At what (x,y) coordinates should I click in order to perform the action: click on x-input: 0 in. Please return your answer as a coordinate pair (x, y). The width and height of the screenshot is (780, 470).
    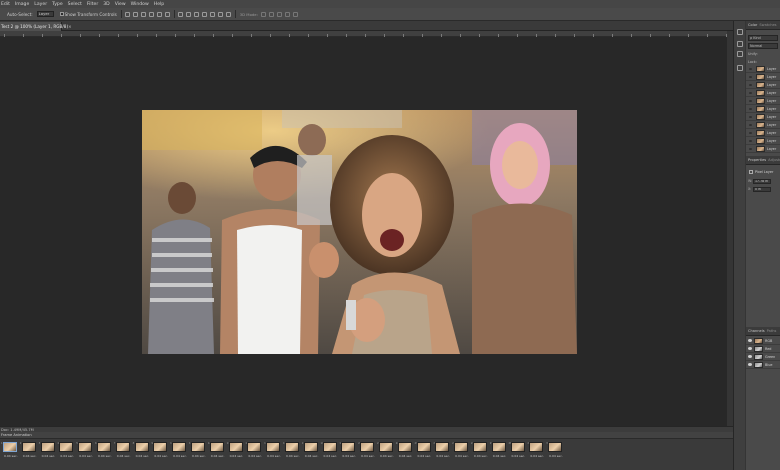
    Looking at the image, I should click on (762, 189).